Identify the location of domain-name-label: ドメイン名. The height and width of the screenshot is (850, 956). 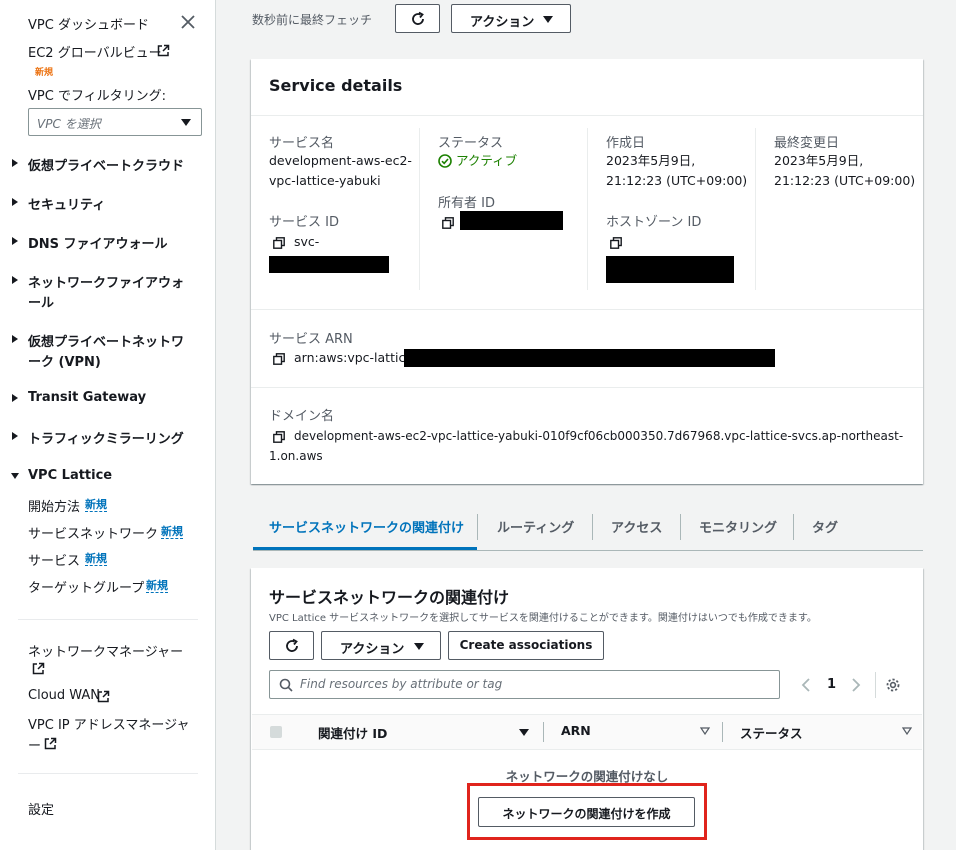
(302, 416).